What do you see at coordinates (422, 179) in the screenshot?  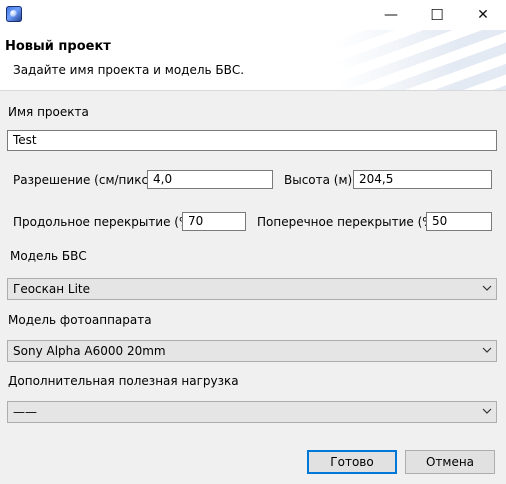 I see `altitude-input: 204,5` at bounding box center [422, 179].